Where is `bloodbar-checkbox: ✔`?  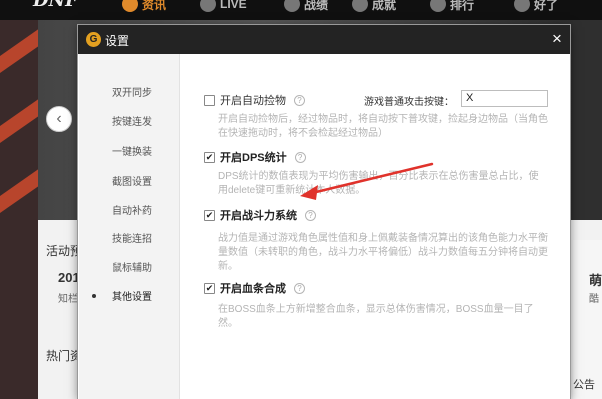 bloodbar-checkbox: ✔ is located at coordinates (209, 288).